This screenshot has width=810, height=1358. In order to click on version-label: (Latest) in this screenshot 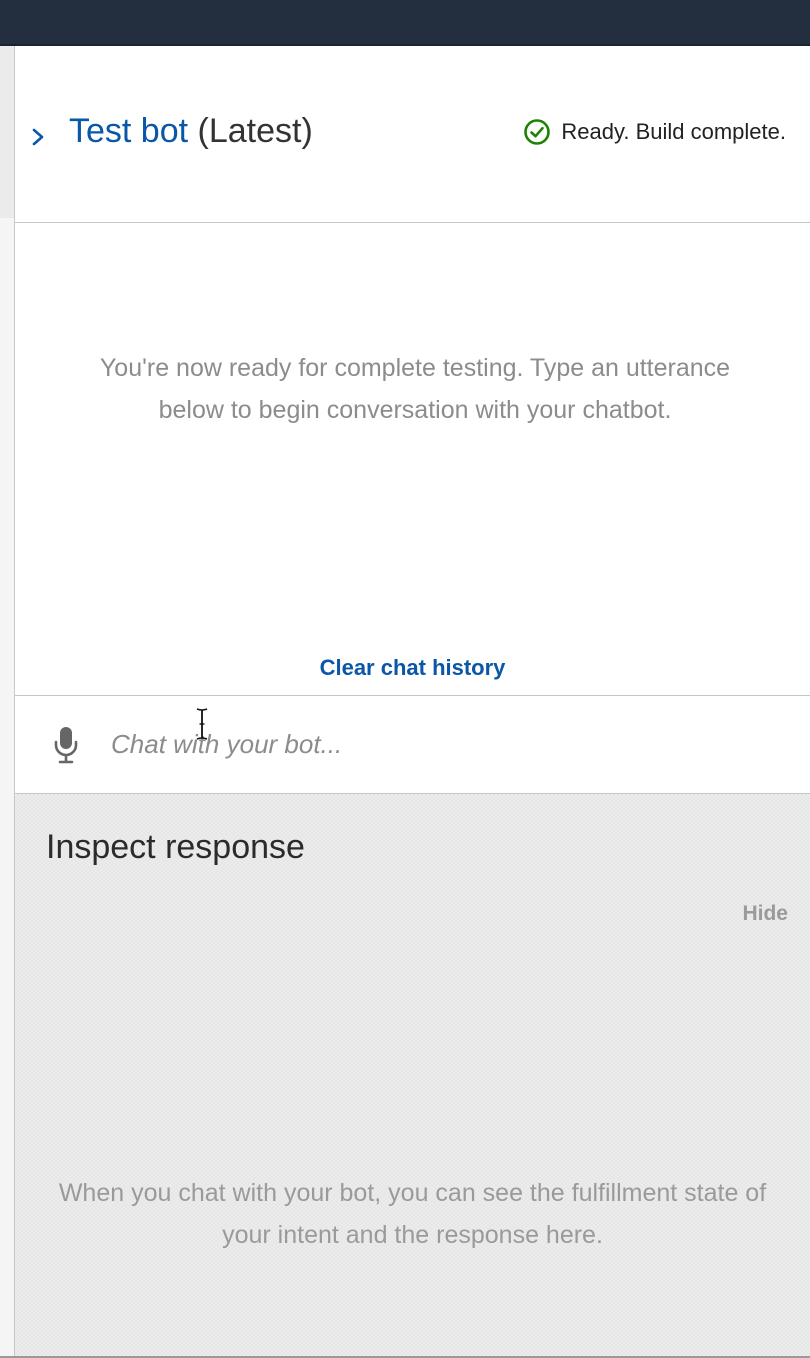, I will do `click(255, 131)`.